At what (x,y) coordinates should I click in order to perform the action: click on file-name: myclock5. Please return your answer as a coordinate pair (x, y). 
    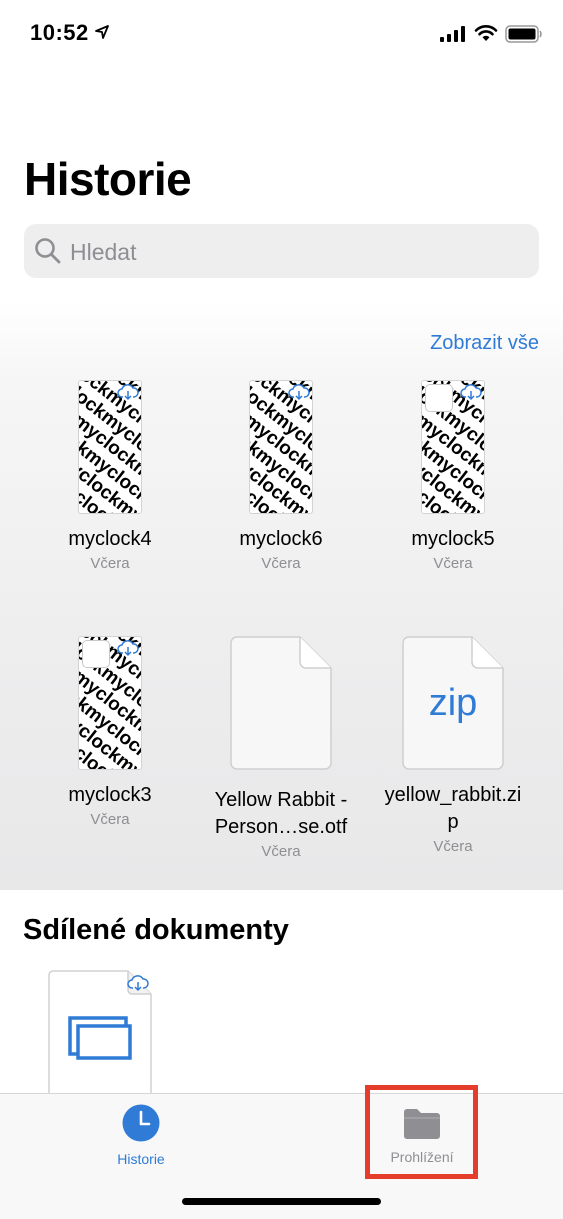
    Looking at the image, I should click on (453, 539).